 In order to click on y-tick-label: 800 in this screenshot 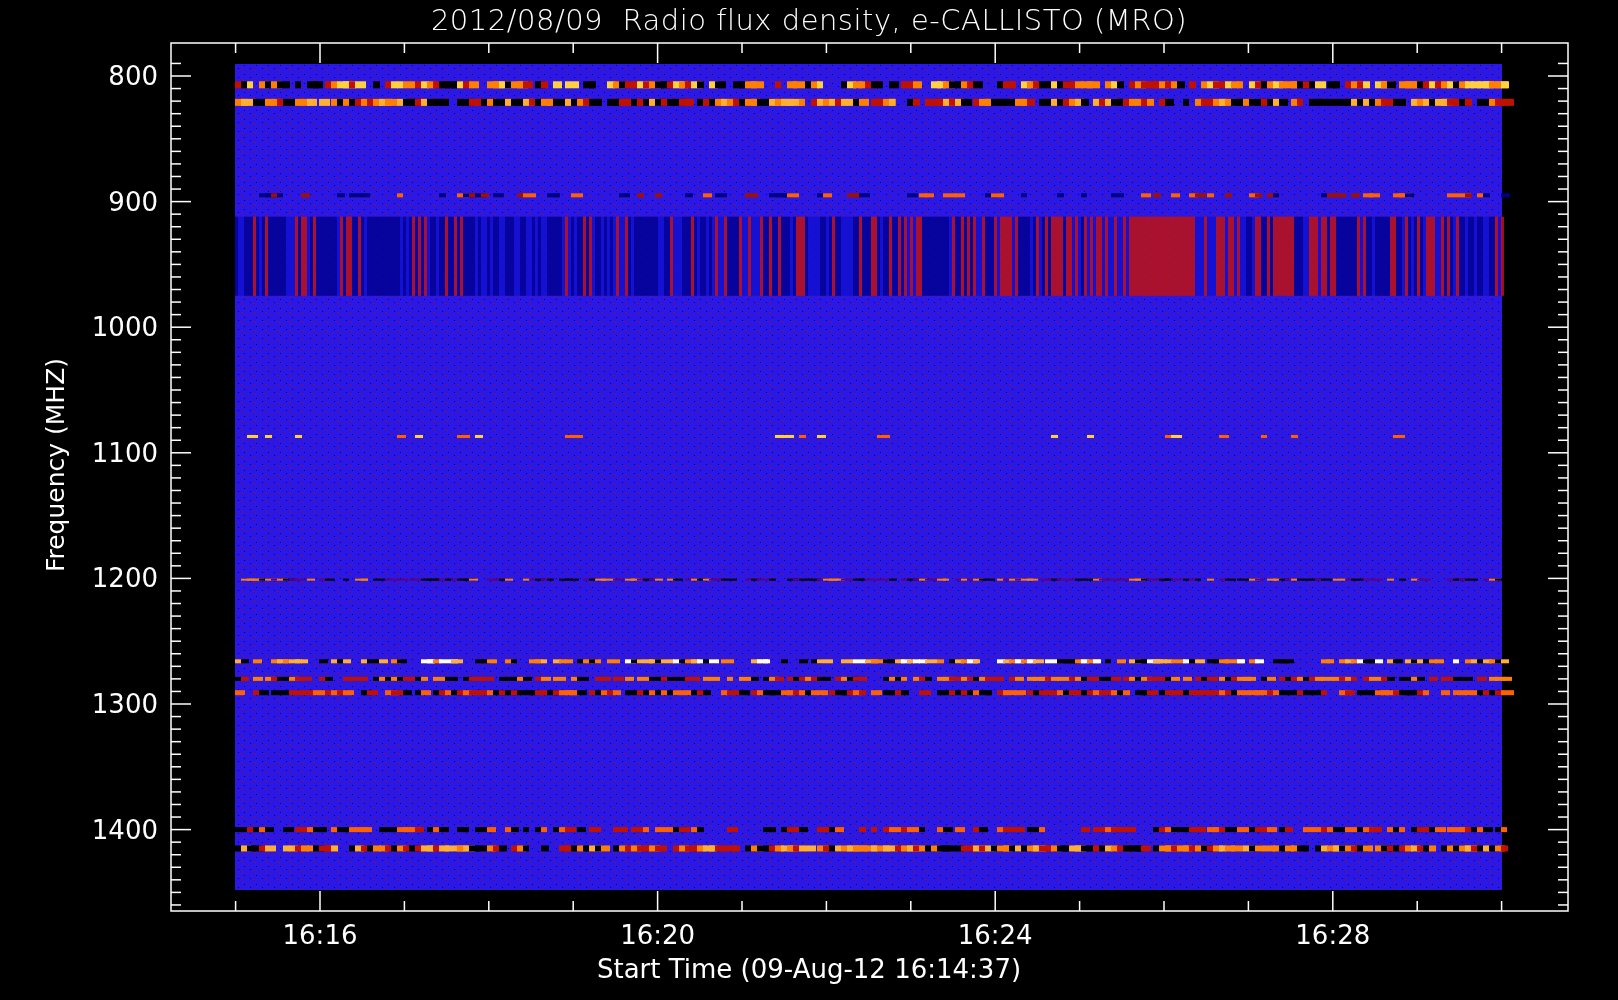, I will do `click(133, 76)`.